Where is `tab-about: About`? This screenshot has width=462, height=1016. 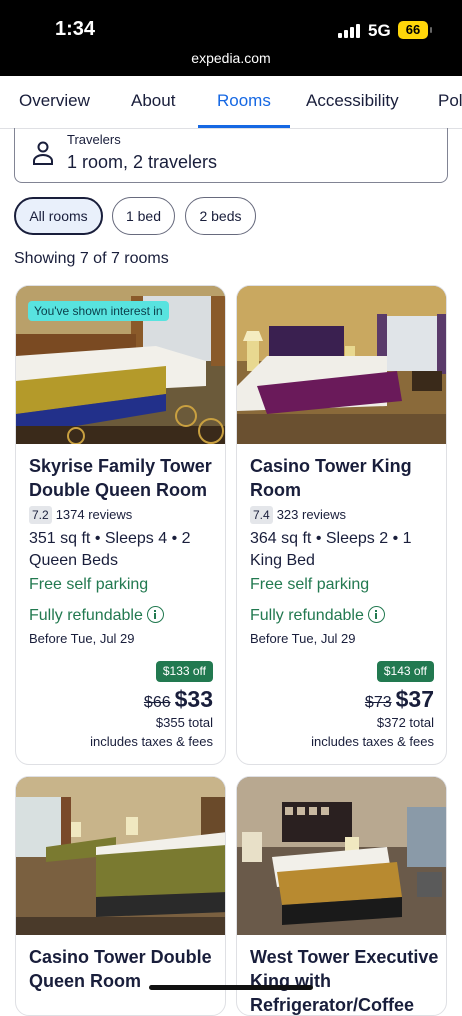
tab-about: About is located at coordinates (153, 102).